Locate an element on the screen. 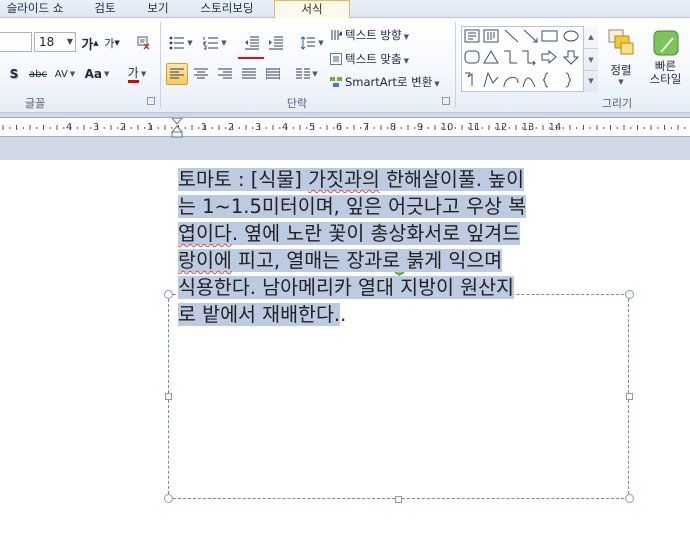 The height and width of the screenshot is (535, 690). grow-font-button: 가 ▲ is located at coordinates (90, 43).